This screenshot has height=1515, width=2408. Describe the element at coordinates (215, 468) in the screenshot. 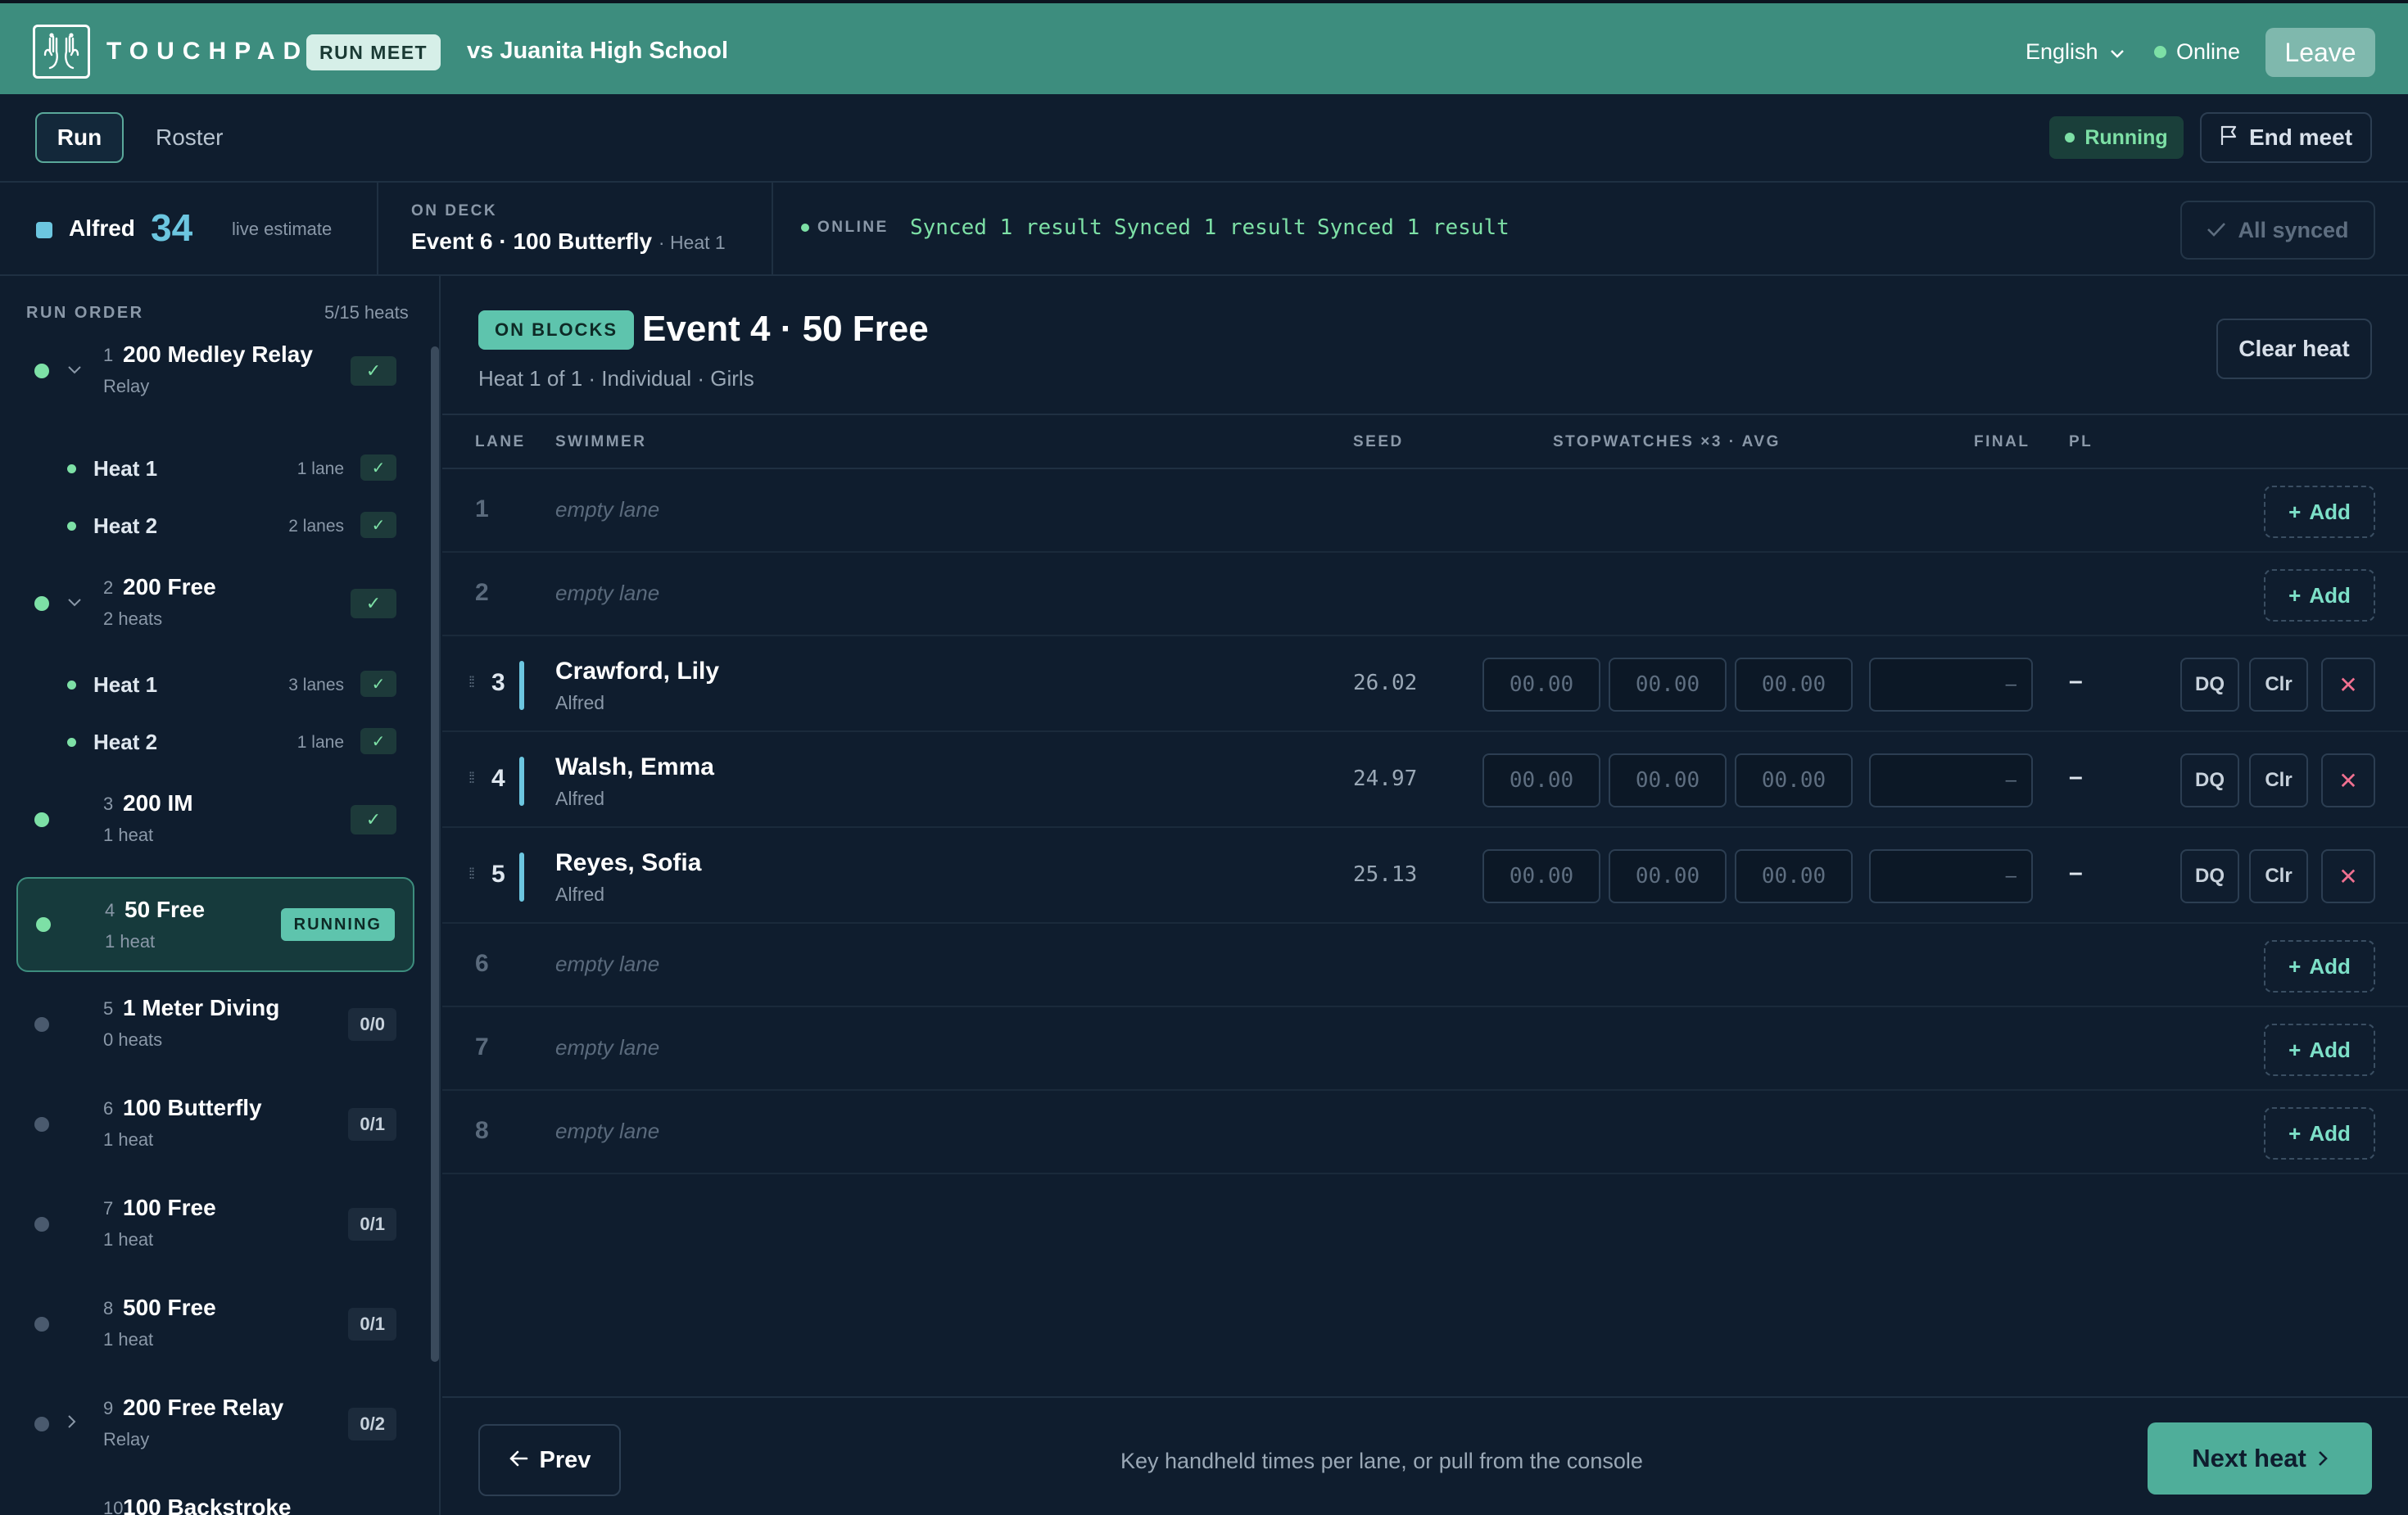

I see `sidebar-heat-row: Heat 1 1 lane ✓` at that location.